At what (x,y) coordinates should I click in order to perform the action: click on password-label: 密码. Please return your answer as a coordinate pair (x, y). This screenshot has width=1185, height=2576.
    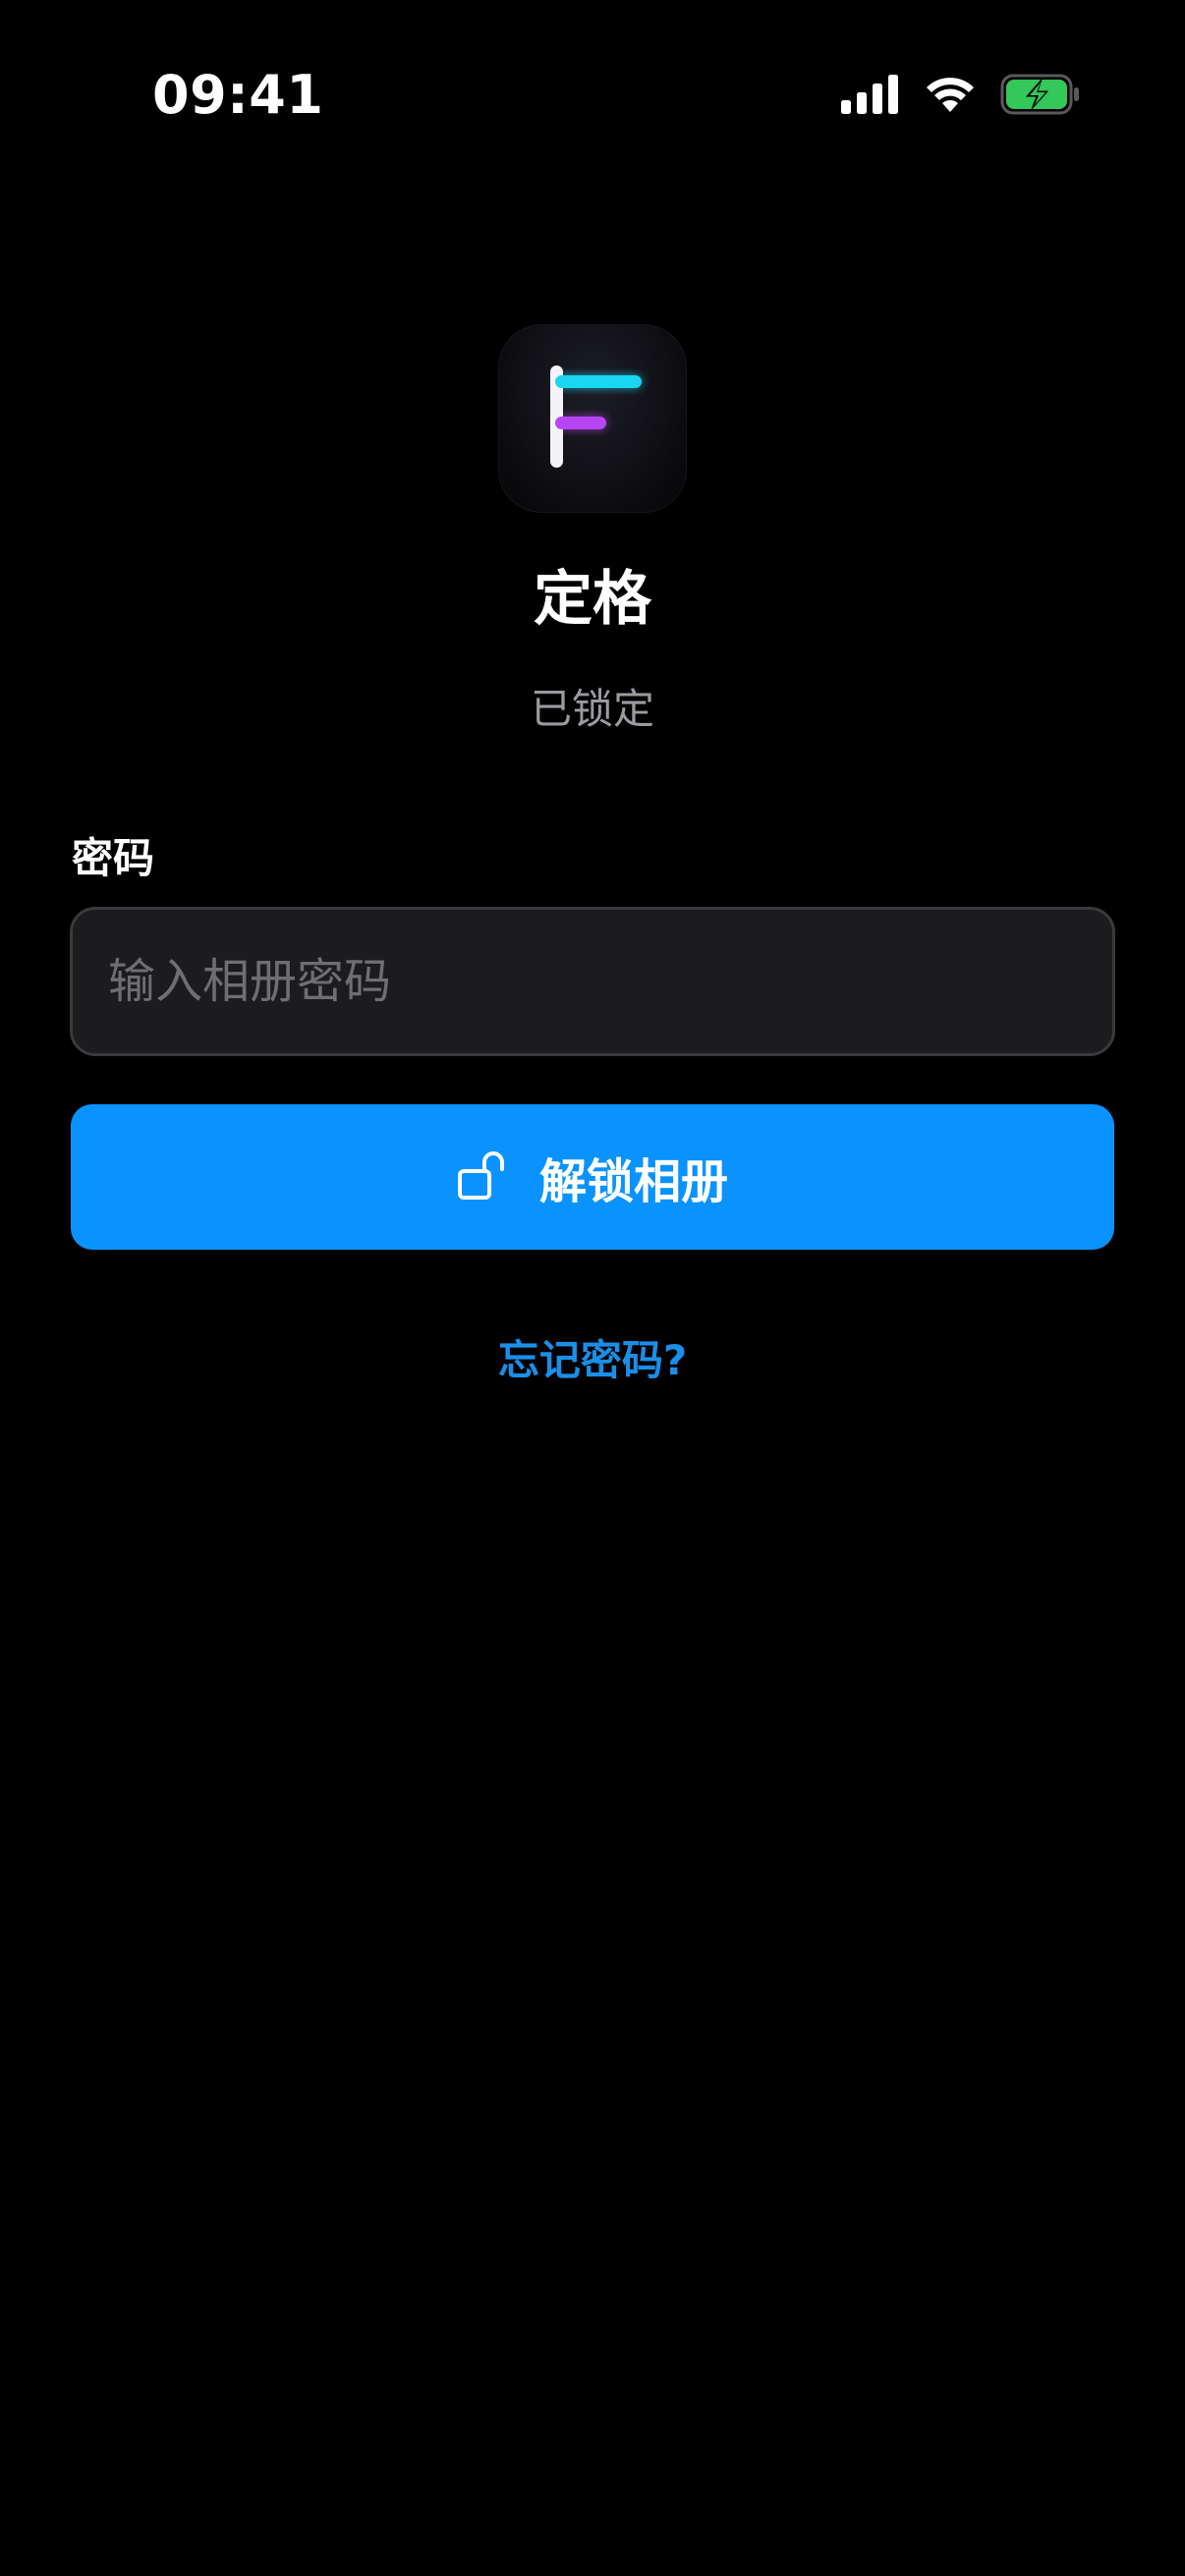
    Looking at the image, I should click on (114, 858).